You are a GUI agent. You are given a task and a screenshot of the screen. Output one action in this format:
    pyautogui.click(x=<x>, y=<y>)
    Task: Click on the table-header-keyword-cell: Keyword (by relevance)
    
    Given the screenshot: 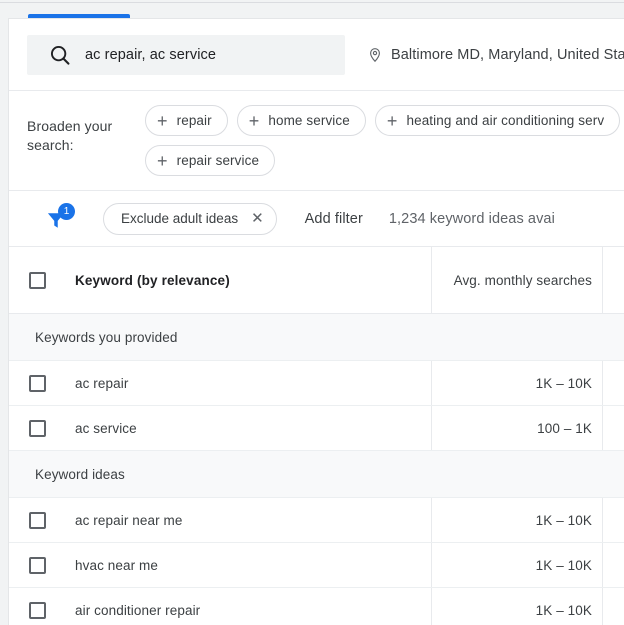 What is the action you would take?
    pyautogui.click(x=220, y=280)
    